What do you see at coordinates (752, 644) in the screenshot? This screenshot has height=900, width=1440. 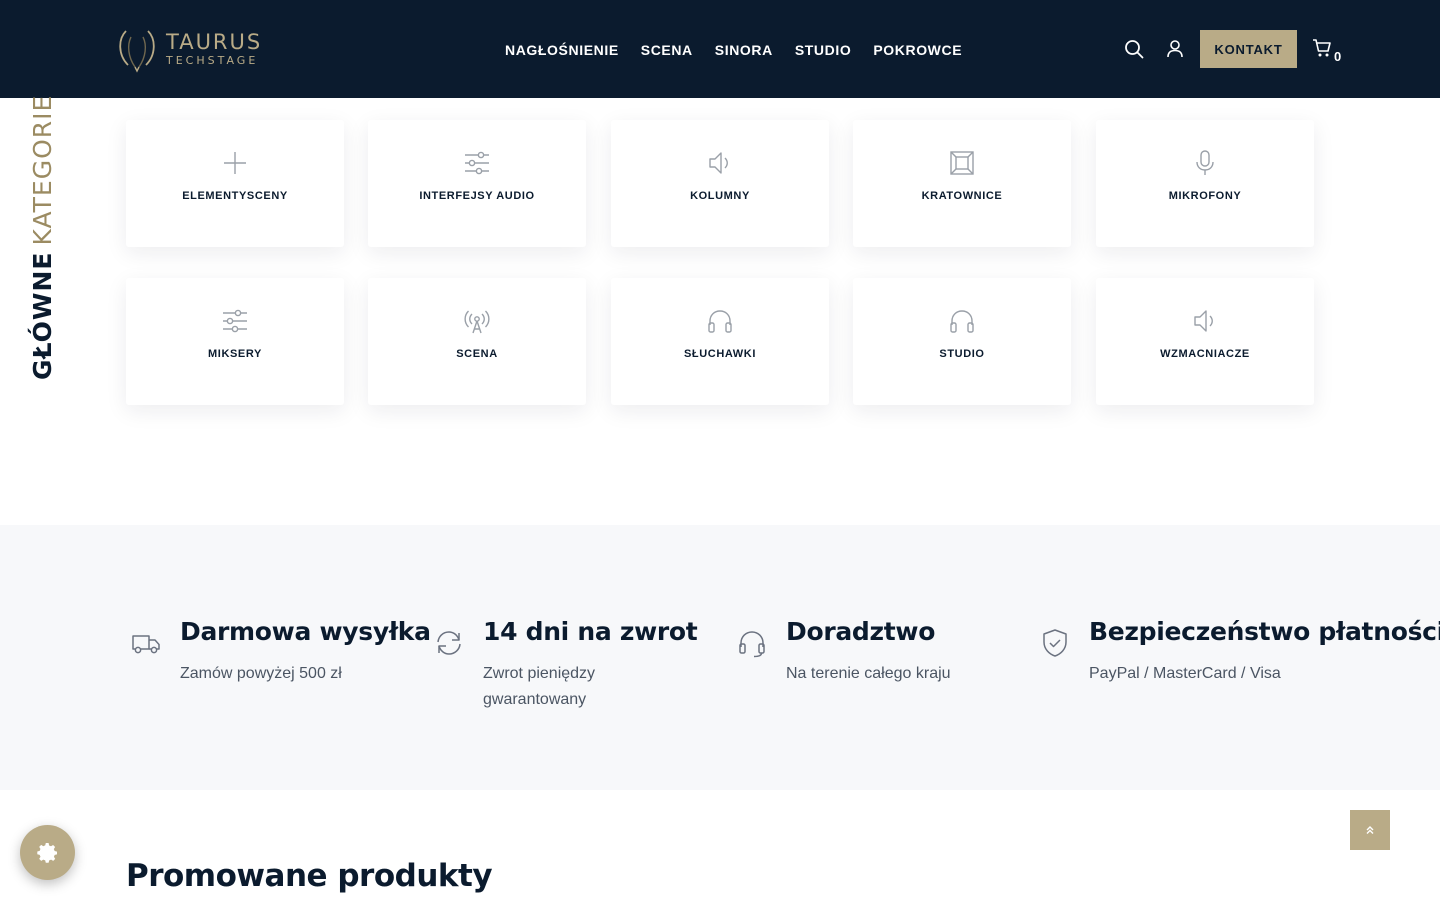 I see `headset-icon` at bounding box center [752, 644].